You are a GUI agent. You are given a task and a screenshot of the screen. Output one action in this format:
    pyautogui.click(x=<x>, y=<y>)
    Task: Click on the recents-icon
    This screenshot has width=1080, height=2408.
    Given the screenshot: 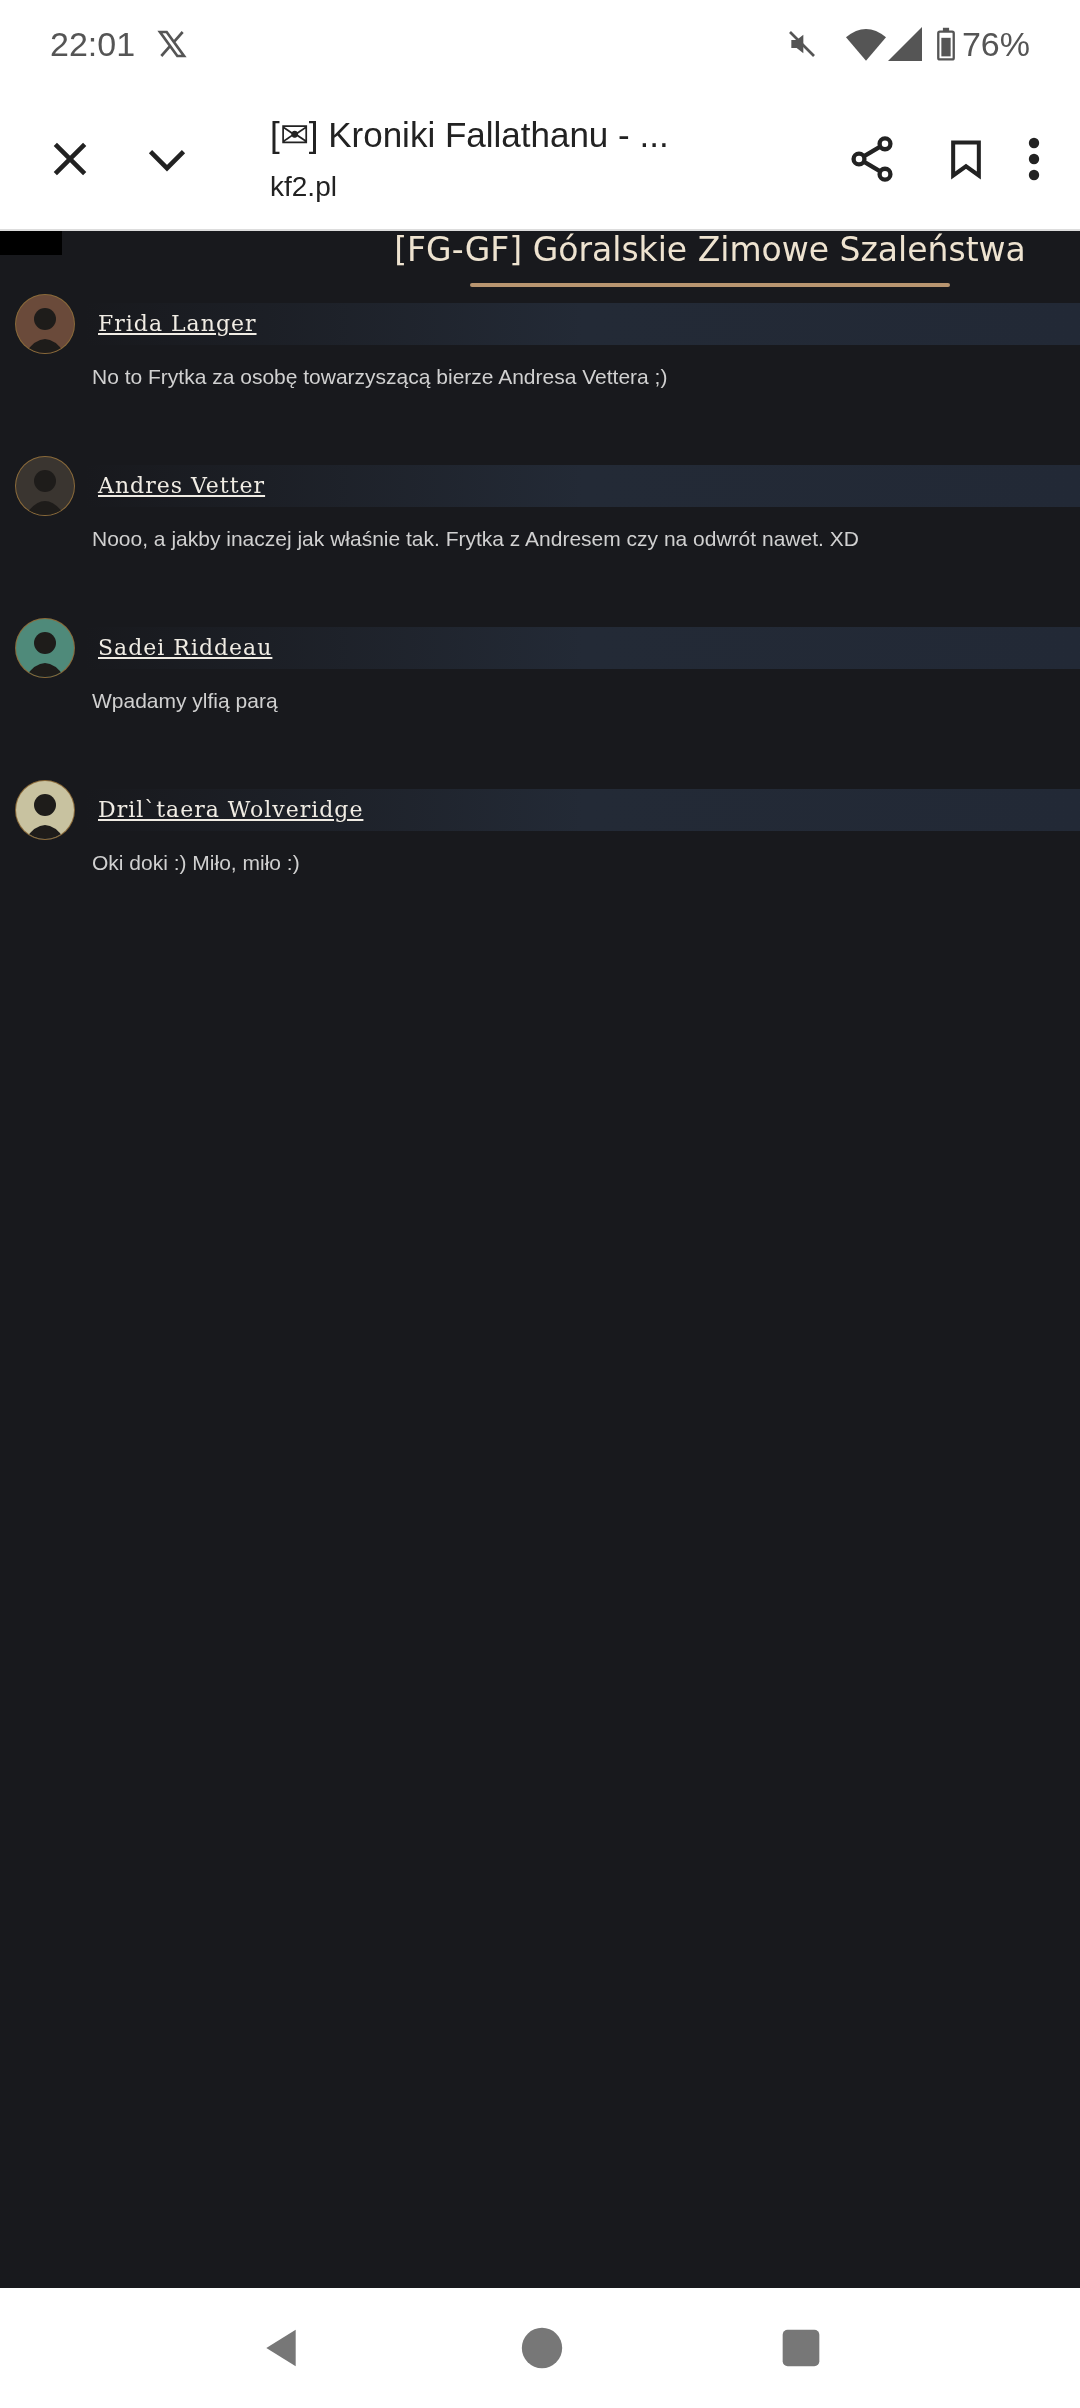 What is the action you would take?
    pyautogui.click(x=801, y=2348)
    